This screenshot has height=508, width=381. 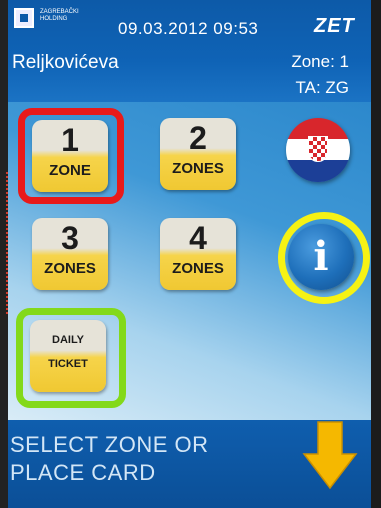 What do you see at coordinates (322, 87) in the screenshot?
I see `ta-label: TA: ZG` at bounding box center [322, 87].